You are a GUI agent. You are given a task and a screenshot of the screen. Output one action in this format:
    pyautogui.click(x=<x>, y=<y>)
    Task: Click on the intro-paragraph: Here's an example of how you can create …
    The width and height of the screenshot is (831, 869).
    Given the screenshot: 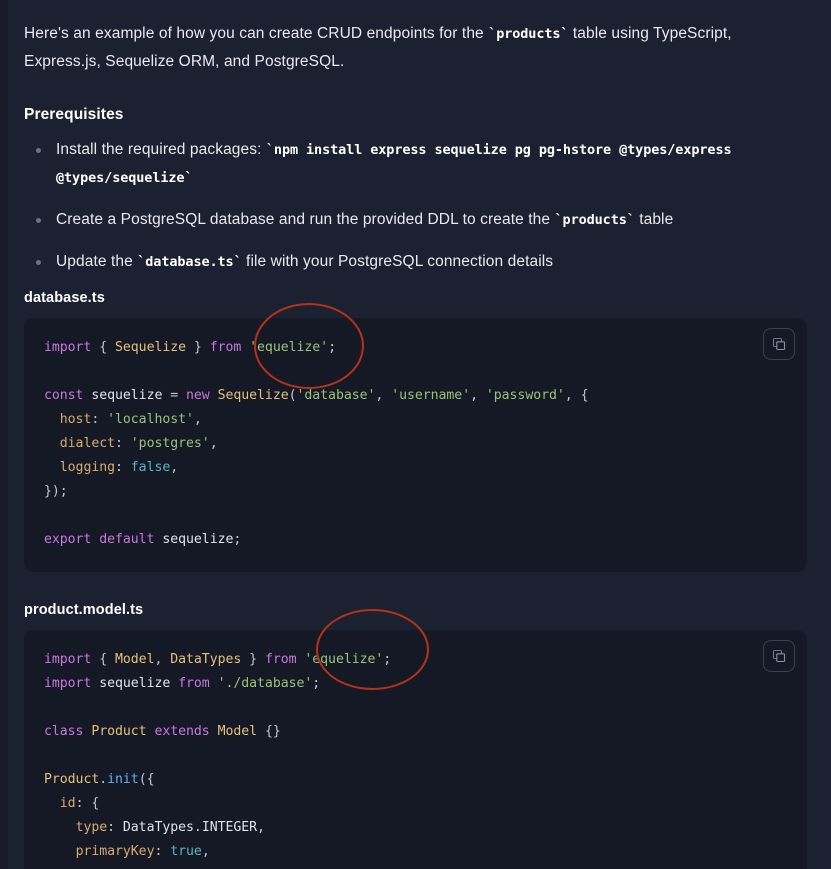 What is the action you would take?
    pyautogui.click(x=415, y=44)
    